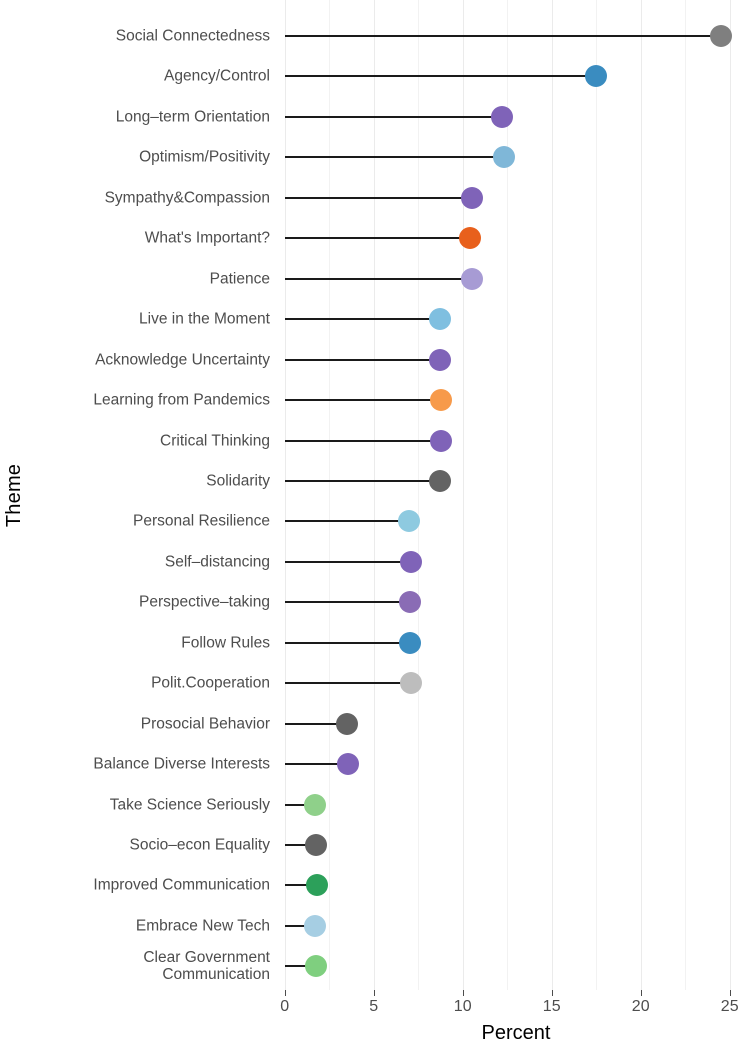  What do you see at coordinates (182, 360) in the screenshot?
I see `y-axis-tick-label: Acknowledge Uncertainty` at bounding box center [182, 360].